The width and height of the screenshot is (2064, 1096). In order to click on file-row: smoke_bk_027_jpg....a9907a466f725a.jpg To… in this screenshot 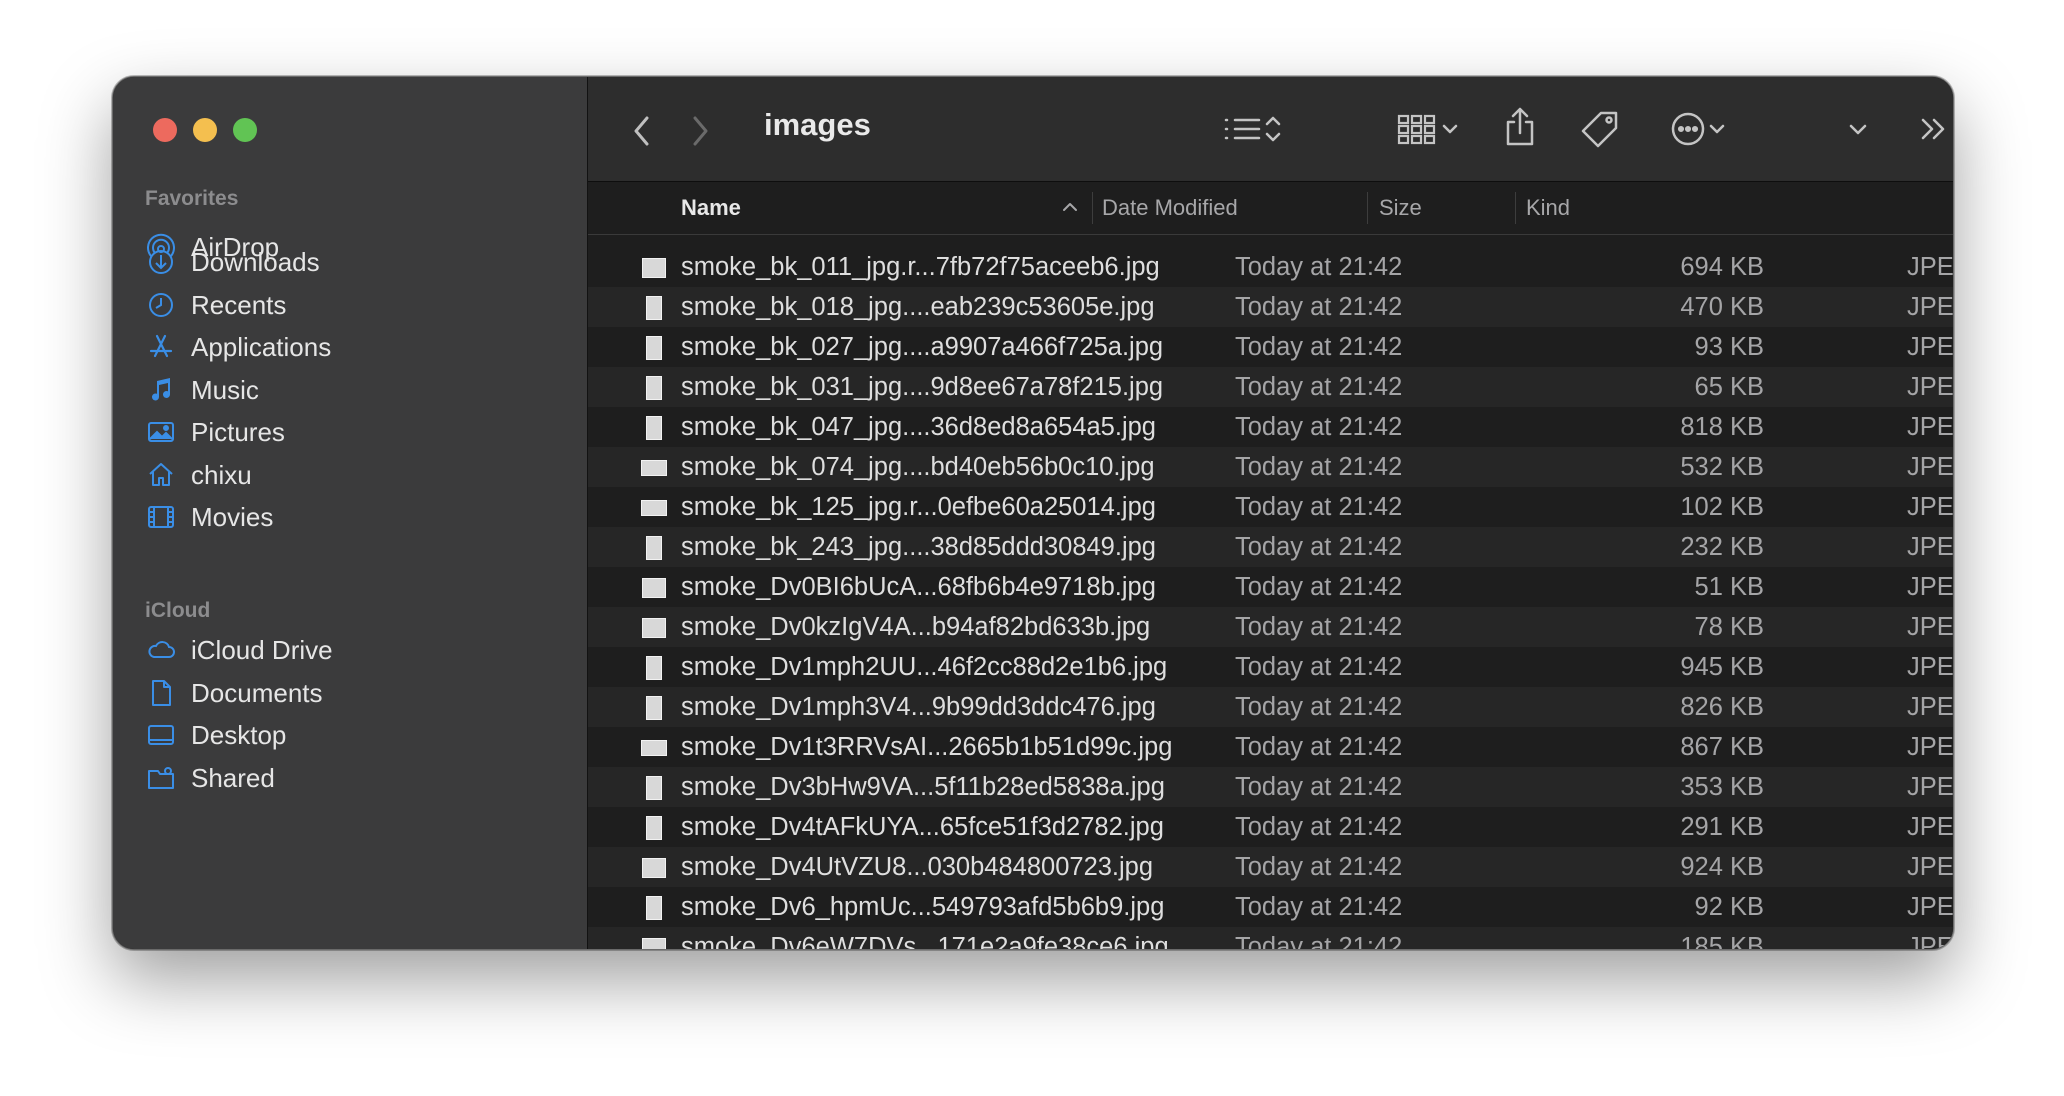, I will do `click(1270, 347)`.